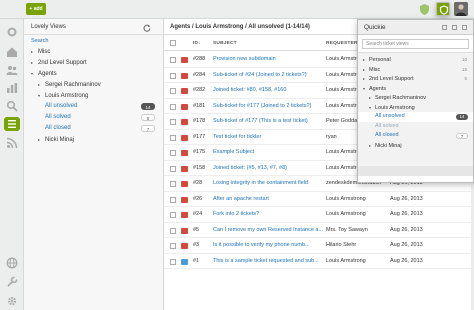 The height and width of the screenshot is (310, 474). Describe the element at coordinates (268, 168) in the screenshot. I see `ticket-subject-link: Joined ticket: (#5, #13, #7, #8)` at that location.